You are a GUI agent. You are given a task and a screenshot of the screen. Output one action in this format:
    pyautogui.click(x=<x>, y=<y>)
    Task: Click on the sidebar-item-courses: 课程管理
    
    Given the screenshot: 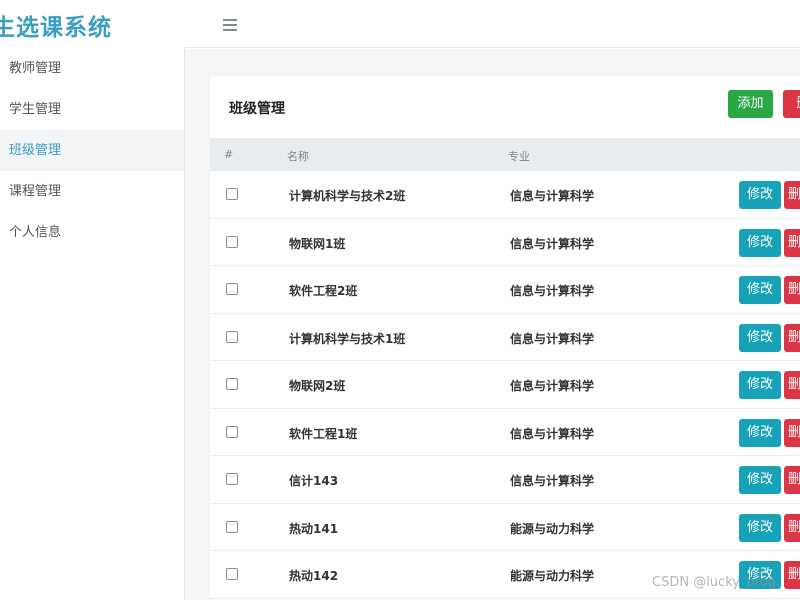 What is the action you would take?
    pyautogui.click(x=92, y=191)
    